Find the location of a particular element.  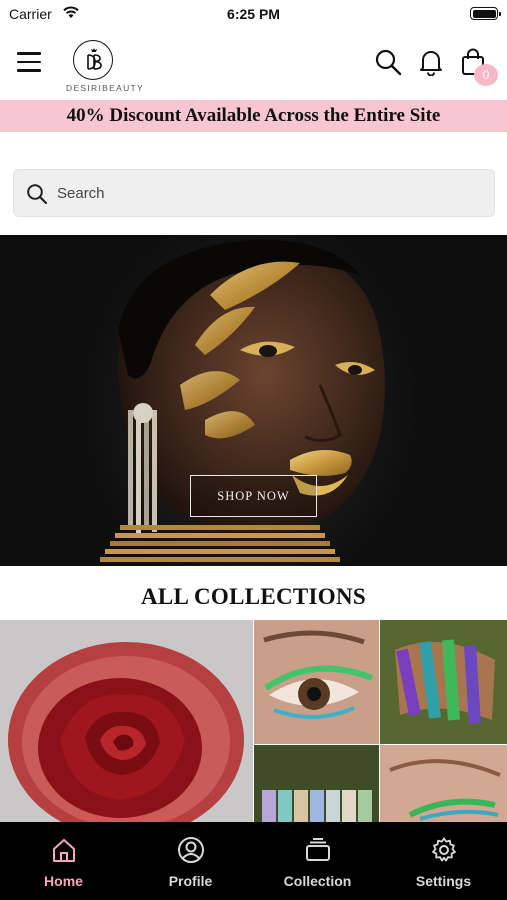

eyeshadow-image is located at coordinates (443, 783).